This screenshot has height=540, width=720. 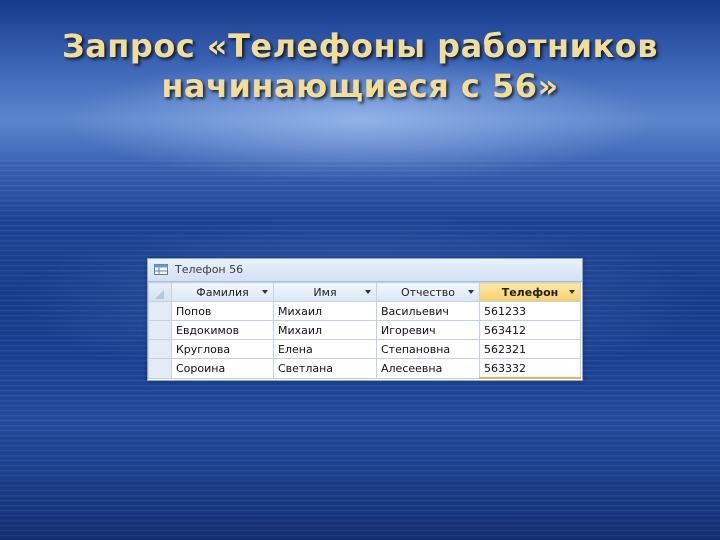 I want to click on table-row: Круглова Елена Степановна 562321, so click(x=364, y=349).